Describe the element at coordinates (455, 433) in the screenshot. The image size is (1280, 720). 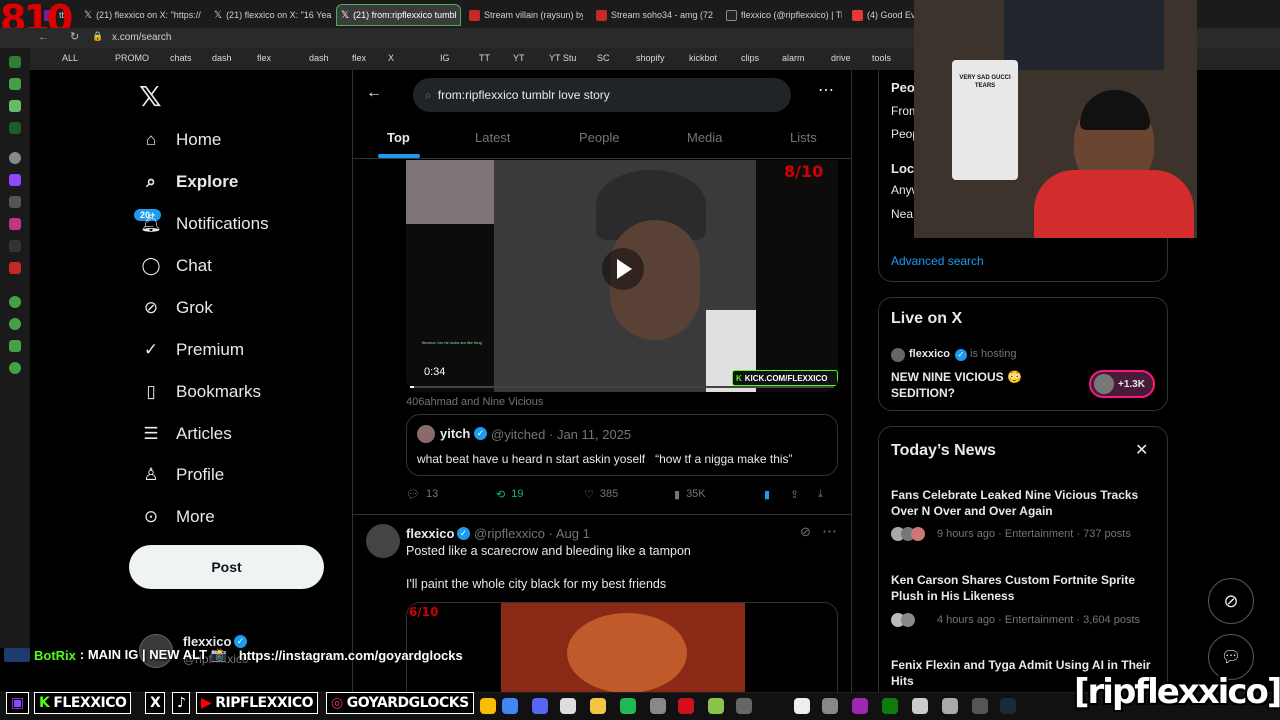
I see `quoted-name: yitch` at that location.